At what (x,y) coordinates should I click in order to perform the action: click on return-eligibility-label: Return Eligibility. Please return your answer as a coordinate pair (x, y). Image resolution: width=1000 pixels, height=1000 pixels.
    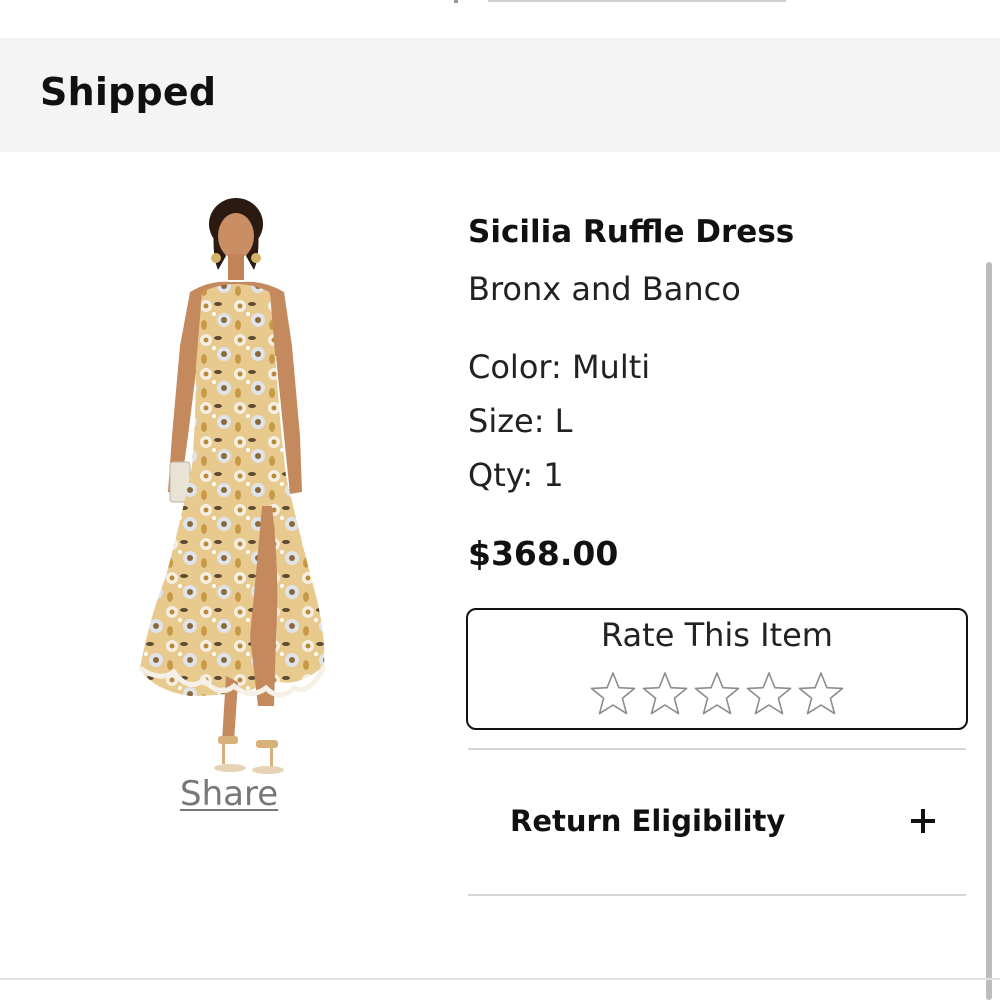
    Looking at the image, I should click on (648, 821).